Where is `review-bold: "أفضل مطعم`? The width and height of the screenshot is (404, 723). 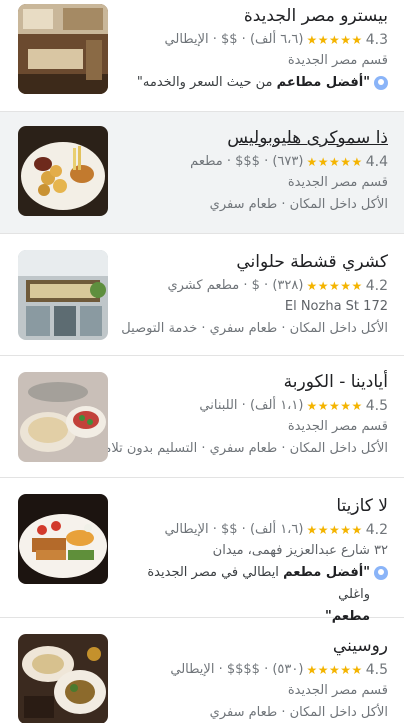 review-bold: "أفضل مطعم is located at coordinates (326, 572).